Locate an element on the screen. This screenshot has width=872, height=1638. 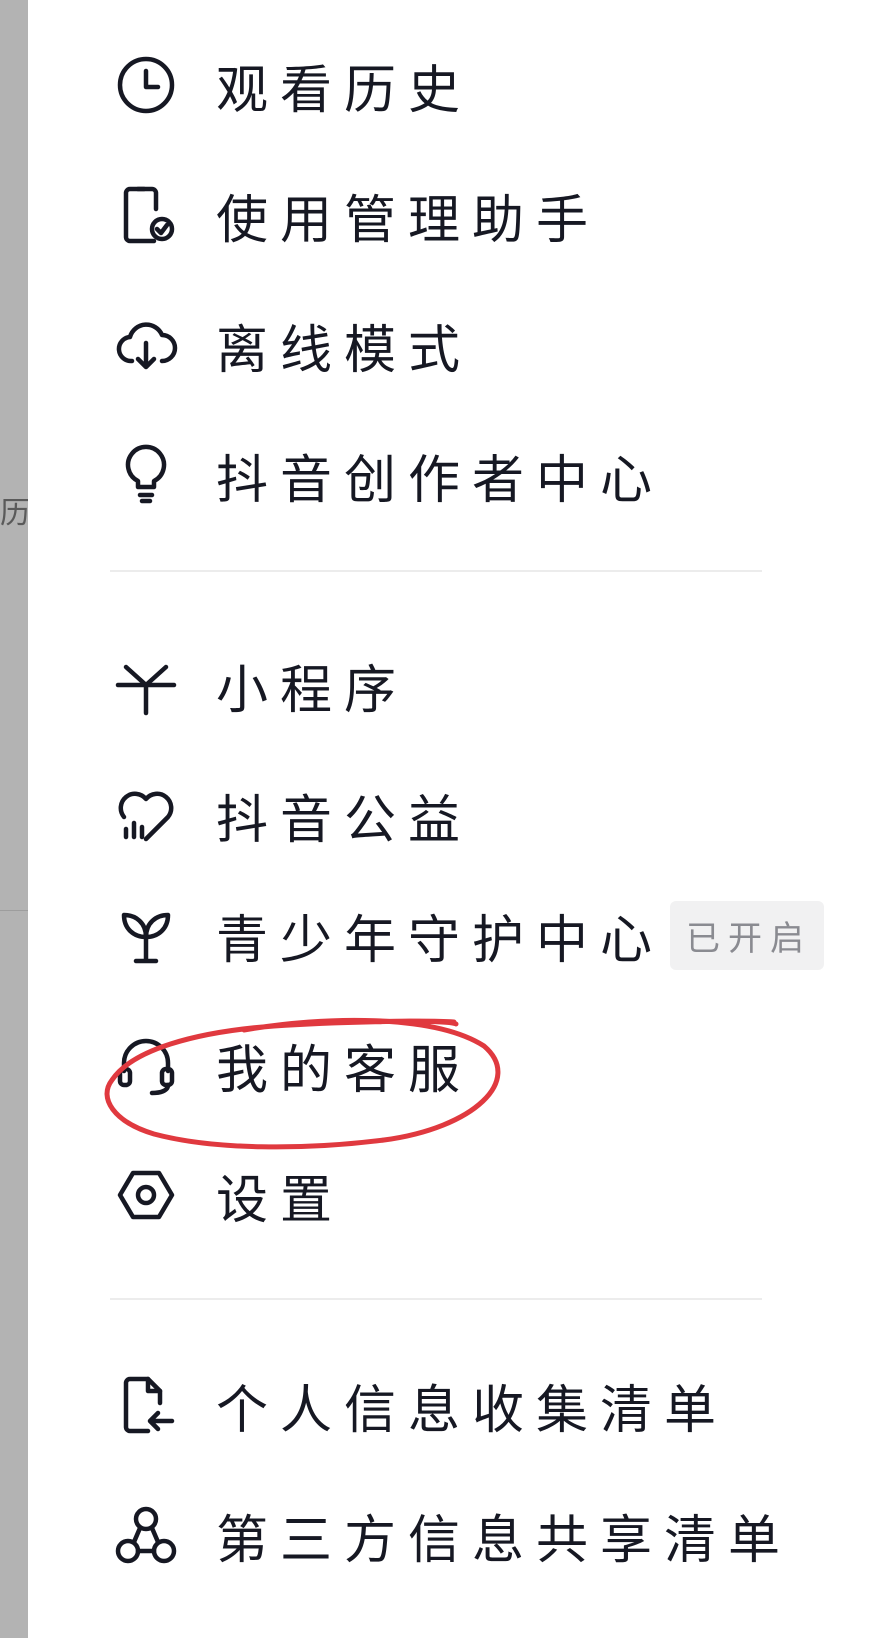
background-peek-text: 历 is located at coordinates (14, 513).